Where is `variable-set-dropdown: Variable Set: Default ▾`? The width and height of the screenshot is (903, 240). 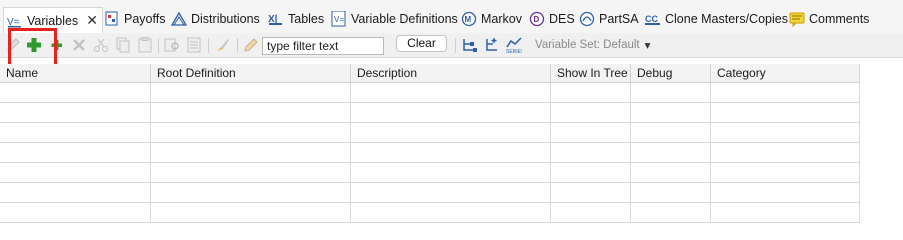 variable-set-dropdown: Variable Set: Default ▾ is located at coordinates (592, 45).